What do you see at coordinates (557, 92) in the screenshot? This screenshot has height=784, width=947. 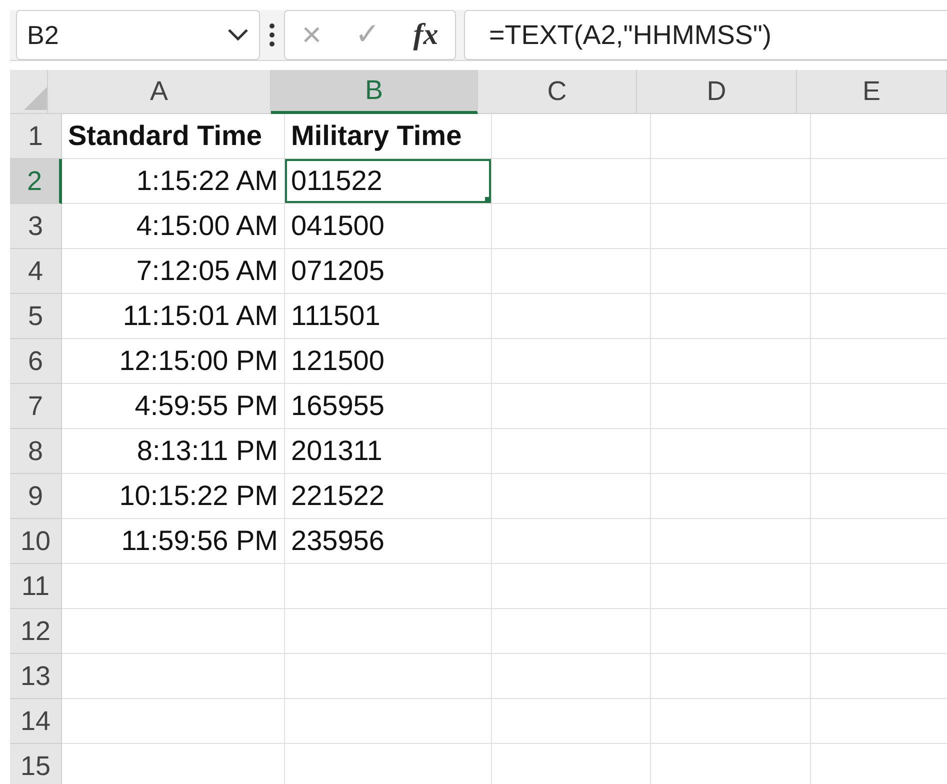 I see `column-header: C` at bounding box center [557, 92].